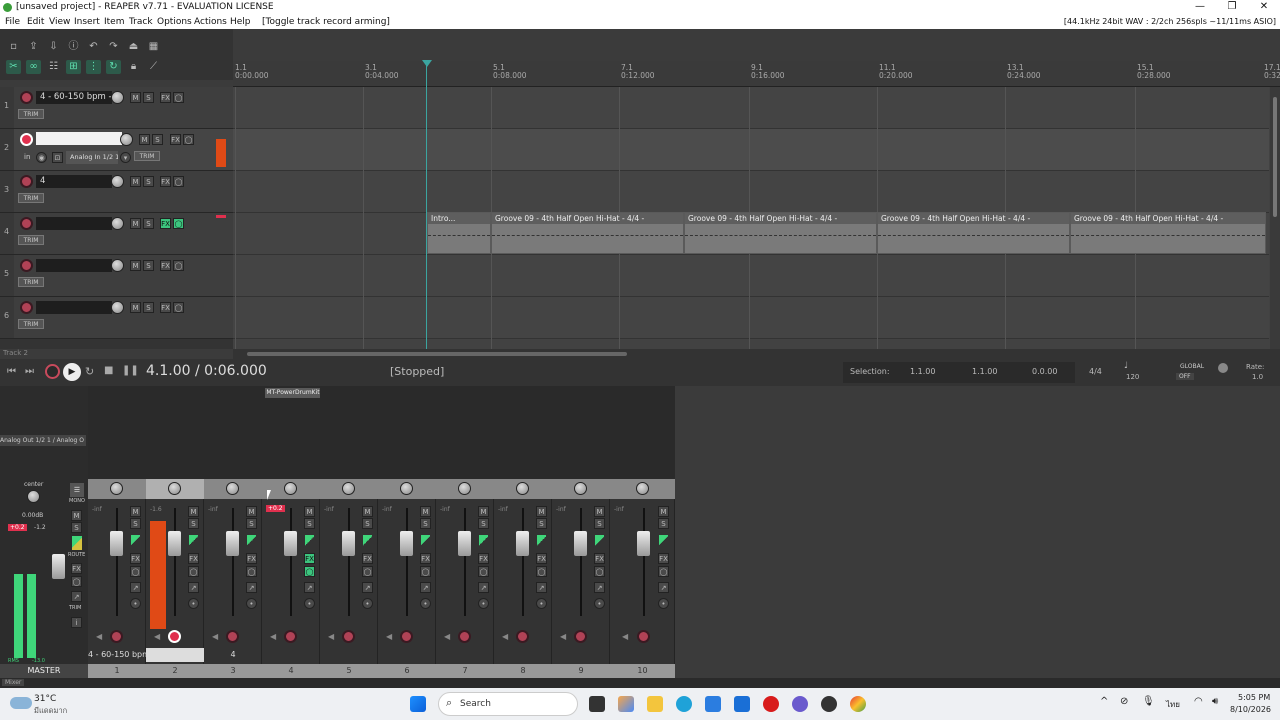 Image resolution: width=1280 pixels, height=720 pixels. I want to click on envelope-lock-icon: ☷, so click(53, 67).